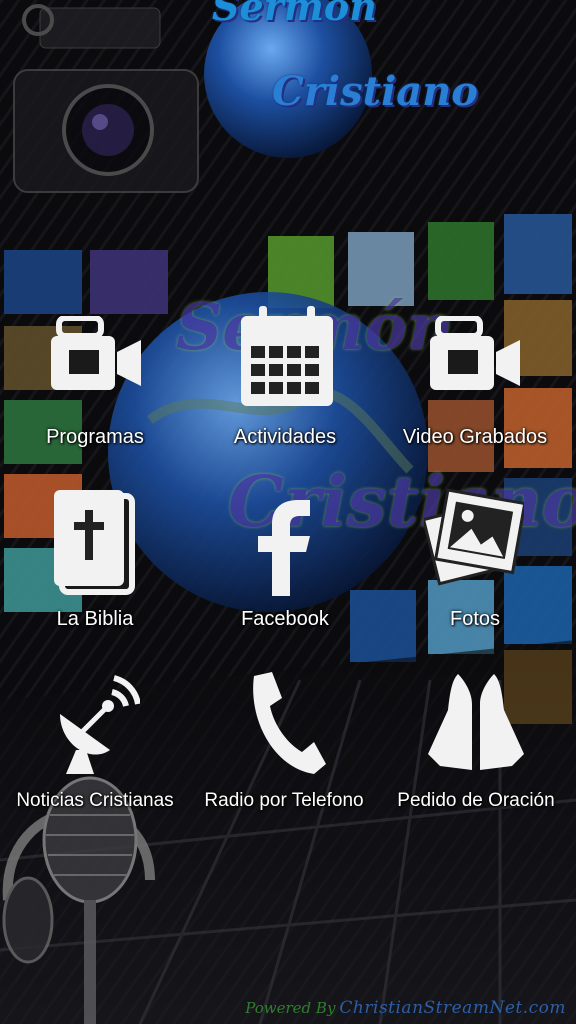 Image resolution: width=576 pixels, height=1024 pixels. I want to click on photos-icon, so click(474, 537).